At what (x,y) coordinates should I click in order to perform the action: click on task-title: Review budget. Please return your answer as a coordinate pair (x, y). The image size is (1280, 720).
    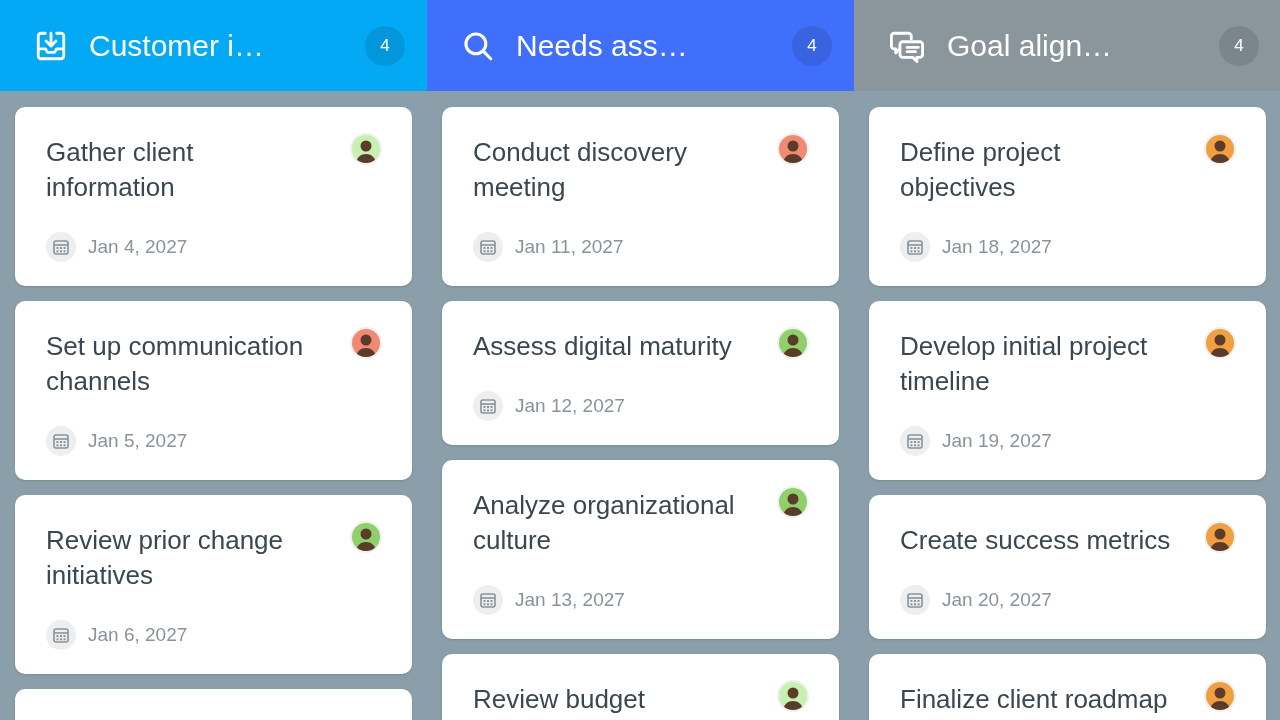
    Looking at the image, I should click on (559, 699).